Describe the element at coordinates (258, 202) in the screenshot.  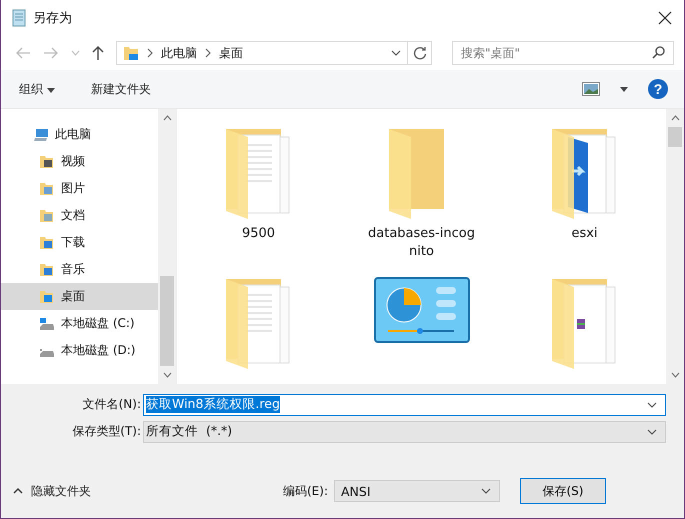
I see `file-item: 9500` at that location.